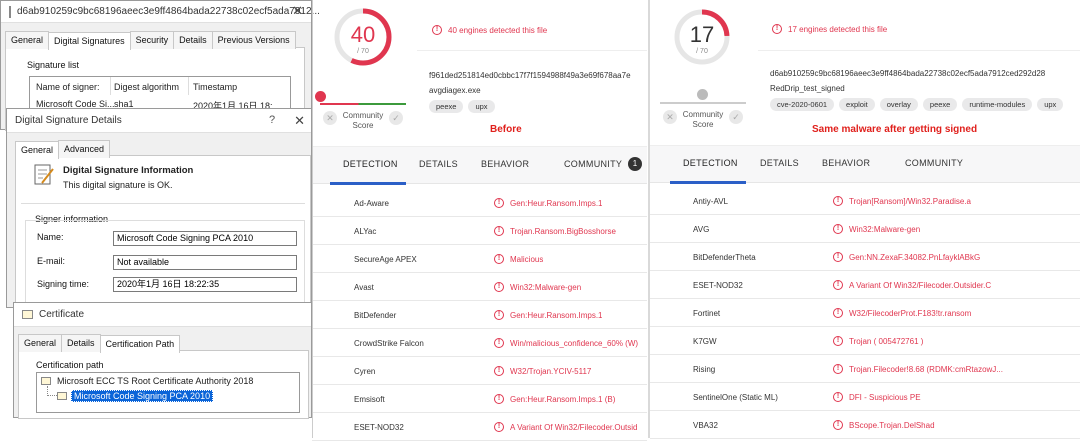 The height and width of the screenshot is (441, 1080). What do you see at coordinates (68, 87) in the screenshot?
I see `column-header-signer: Name of signer:` at bounding box center [68, 87].